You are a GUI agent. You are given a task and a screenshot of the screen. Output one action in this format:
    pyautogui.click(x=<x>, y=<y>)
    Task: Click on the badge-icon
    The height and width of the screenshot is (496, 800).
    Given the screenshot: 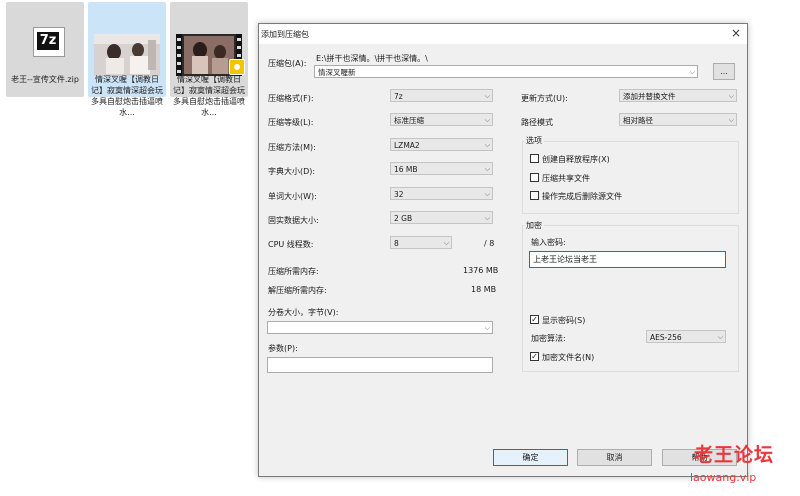 What is the action you would take?
    pyautogui.click(x=237, y=67)
    